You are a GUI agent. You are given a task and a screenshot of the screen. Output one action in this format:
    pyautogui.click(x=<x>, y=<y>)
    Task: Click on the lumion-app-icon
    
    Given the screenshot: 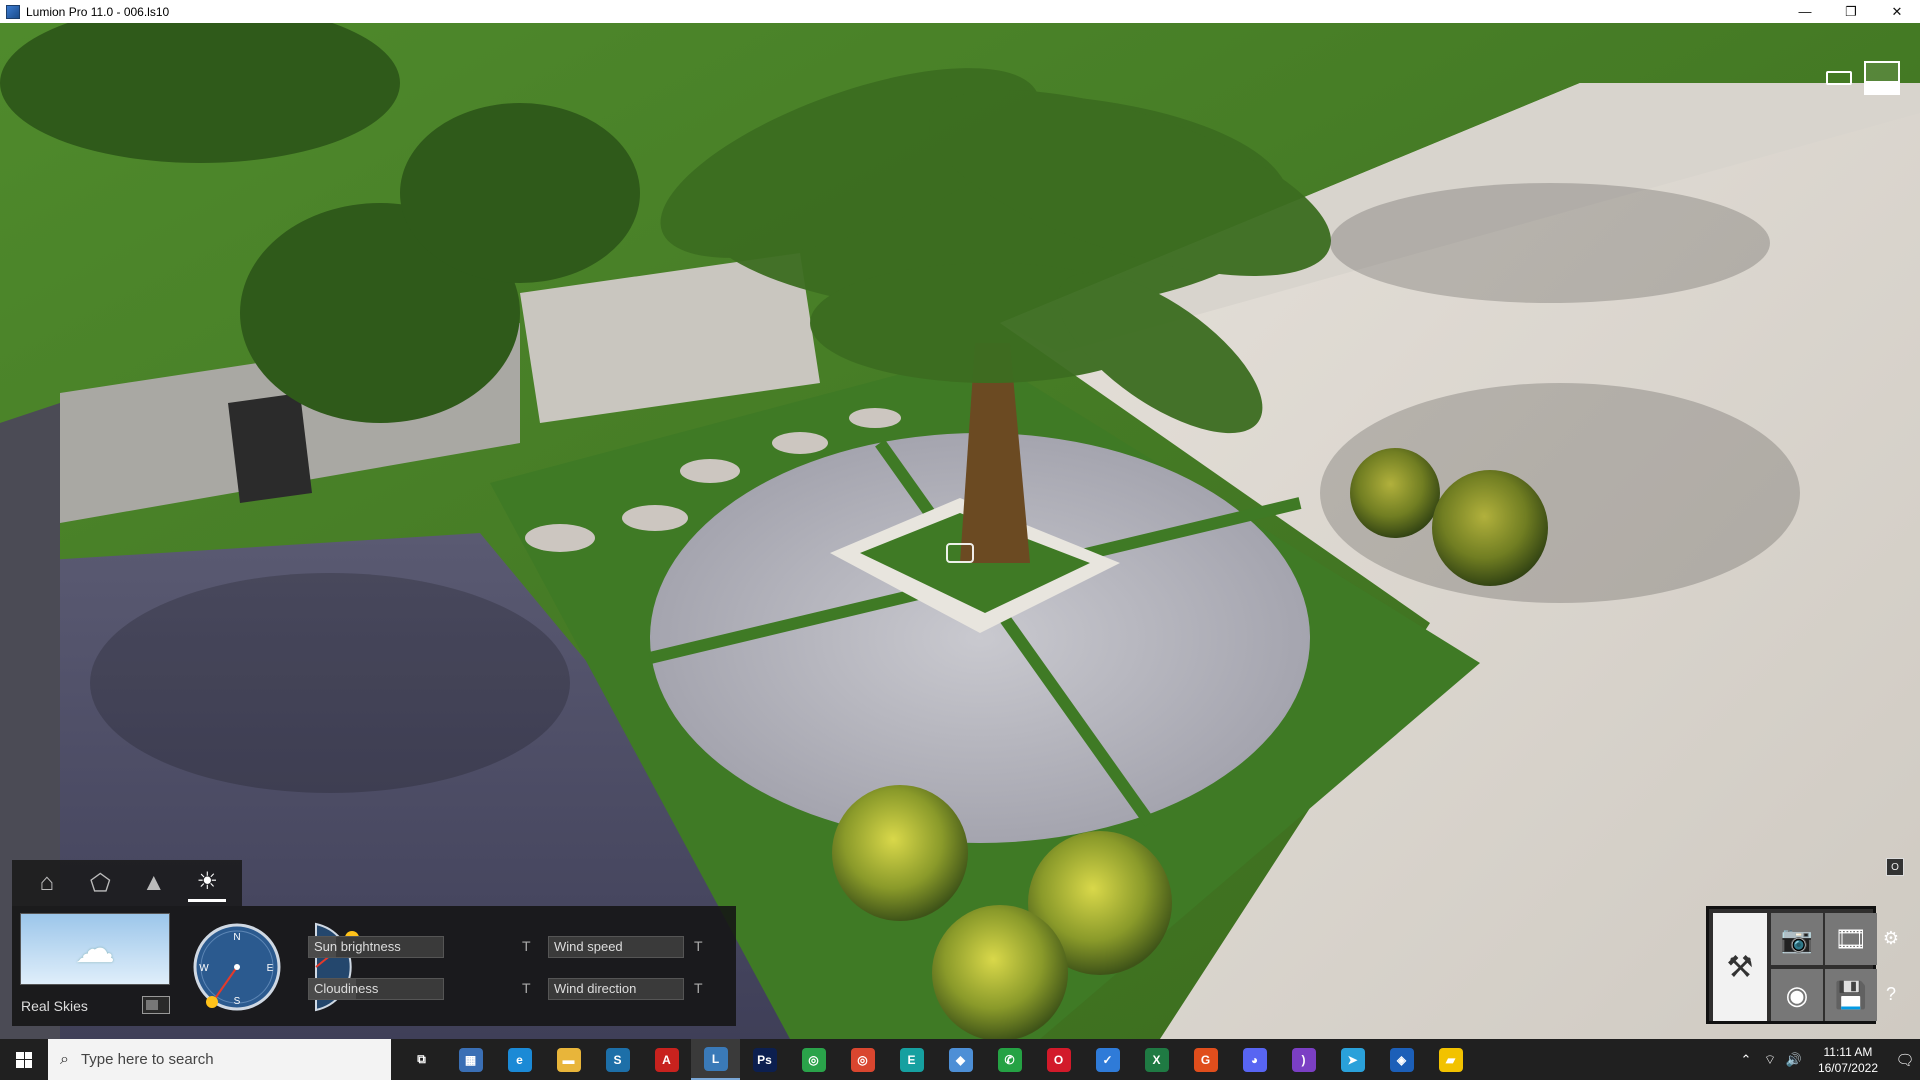 What is the action you would take?
    pyautogui.click(x=13, y=11)
    